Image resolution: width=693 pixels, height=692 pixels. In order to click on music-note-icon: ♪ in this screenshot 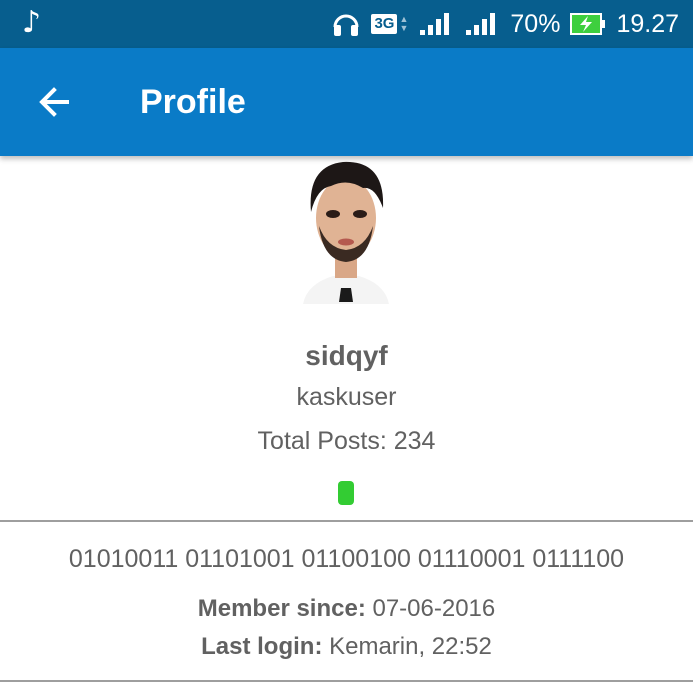, I will do `click(32, 22)`.